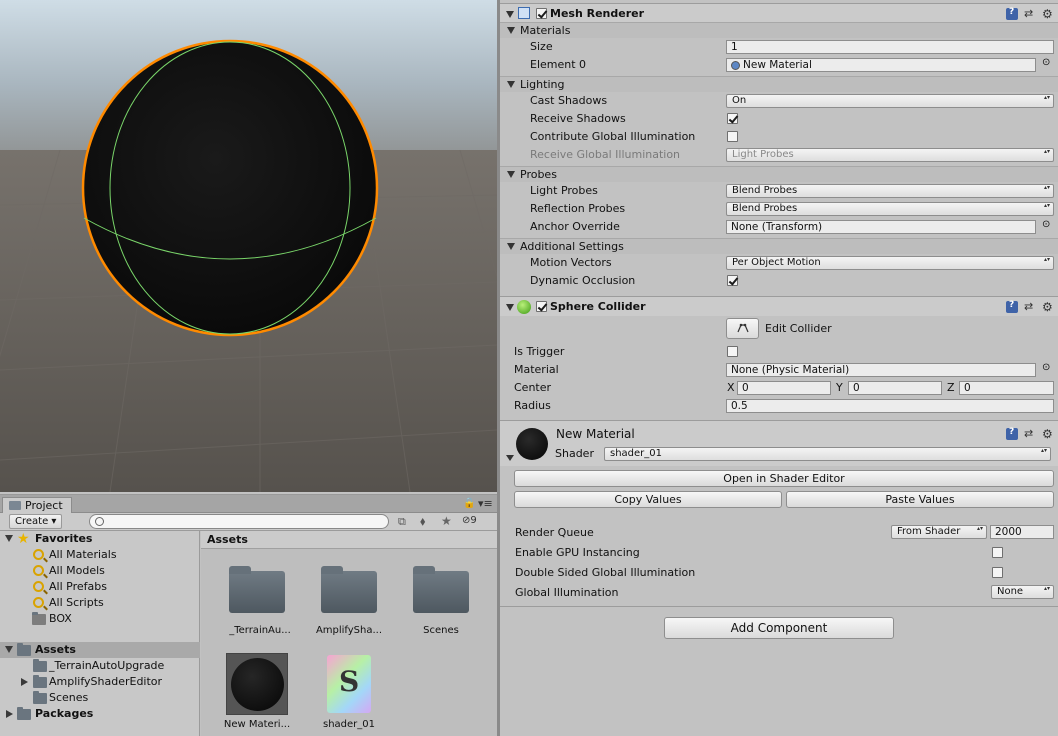 This screenshot has width=1058, height=736. Describe the element at coordinates (890, 406) in the screenshot. I see `radius-field: 0.5` at that location.